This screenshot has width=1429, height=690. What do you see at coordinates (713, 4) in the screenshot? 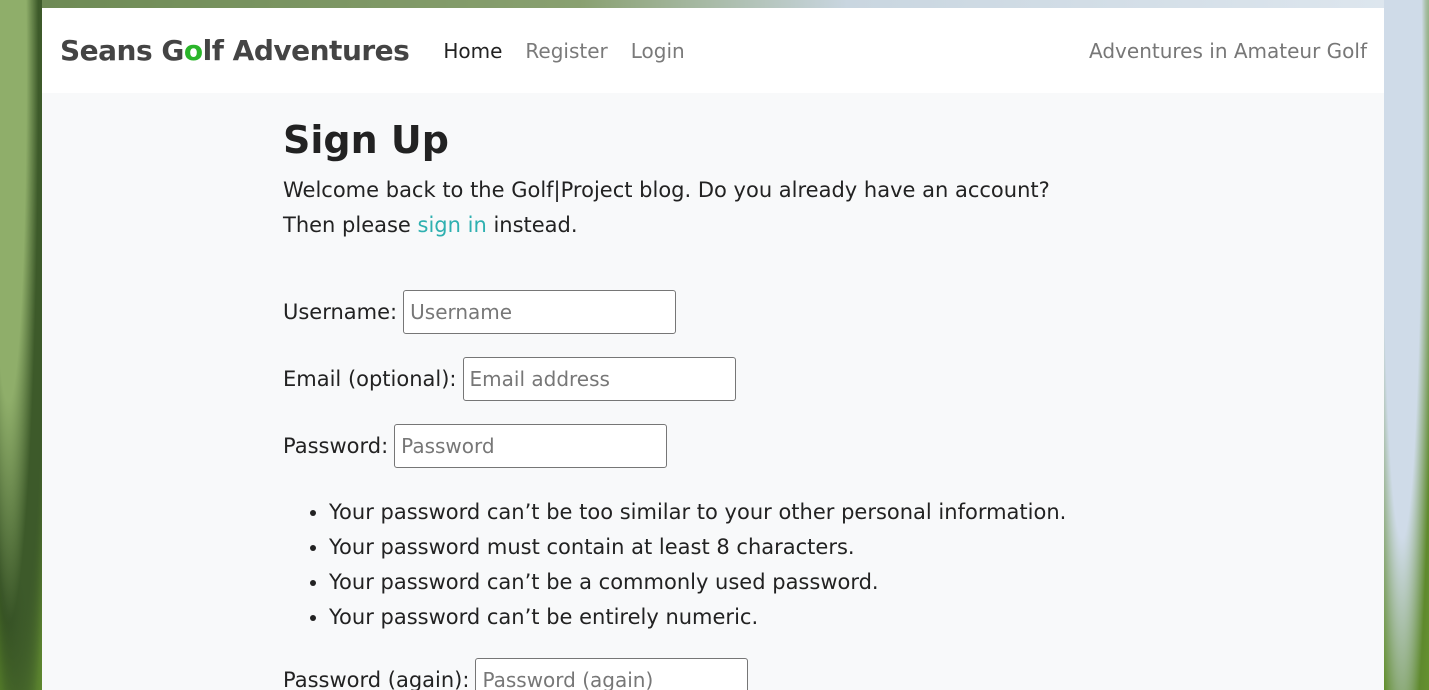
I see `background-image-top` at bounding box center [713, 4].